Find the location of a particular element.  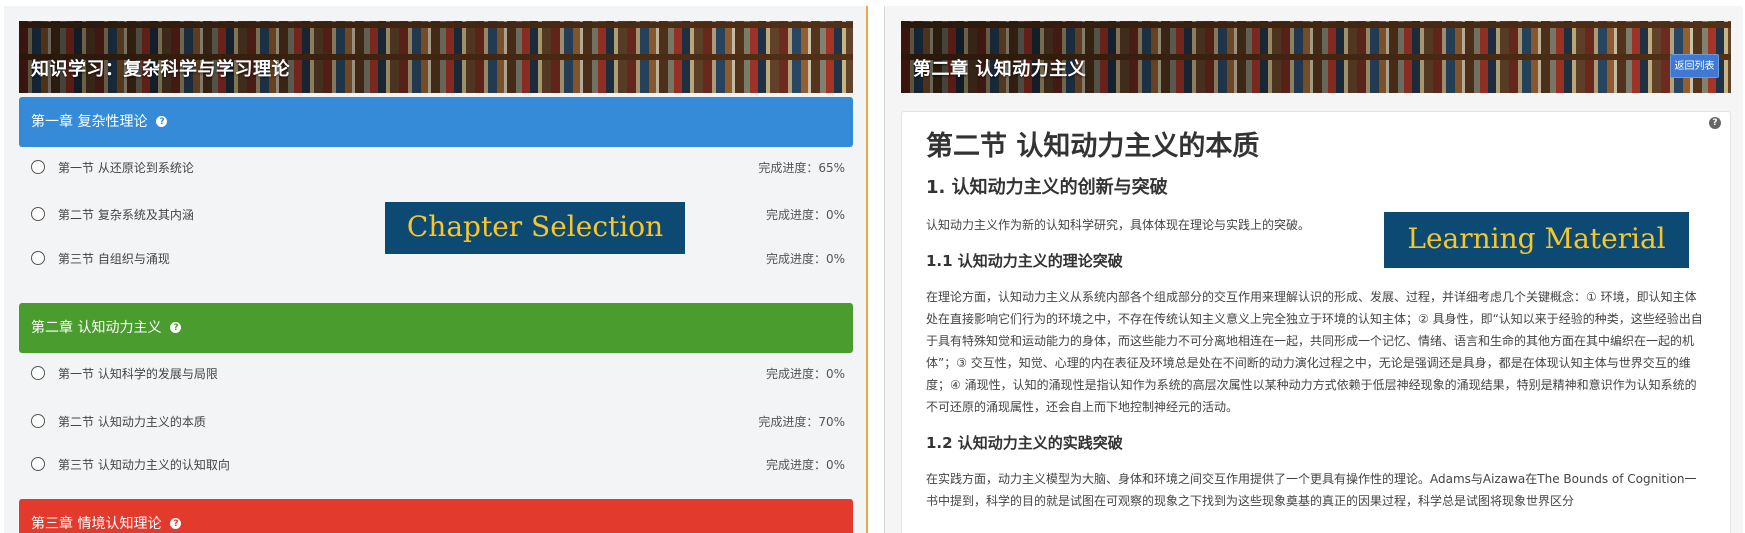

chapter-title: 第一章 复杂性理论 is located at coordinates (89, 122).